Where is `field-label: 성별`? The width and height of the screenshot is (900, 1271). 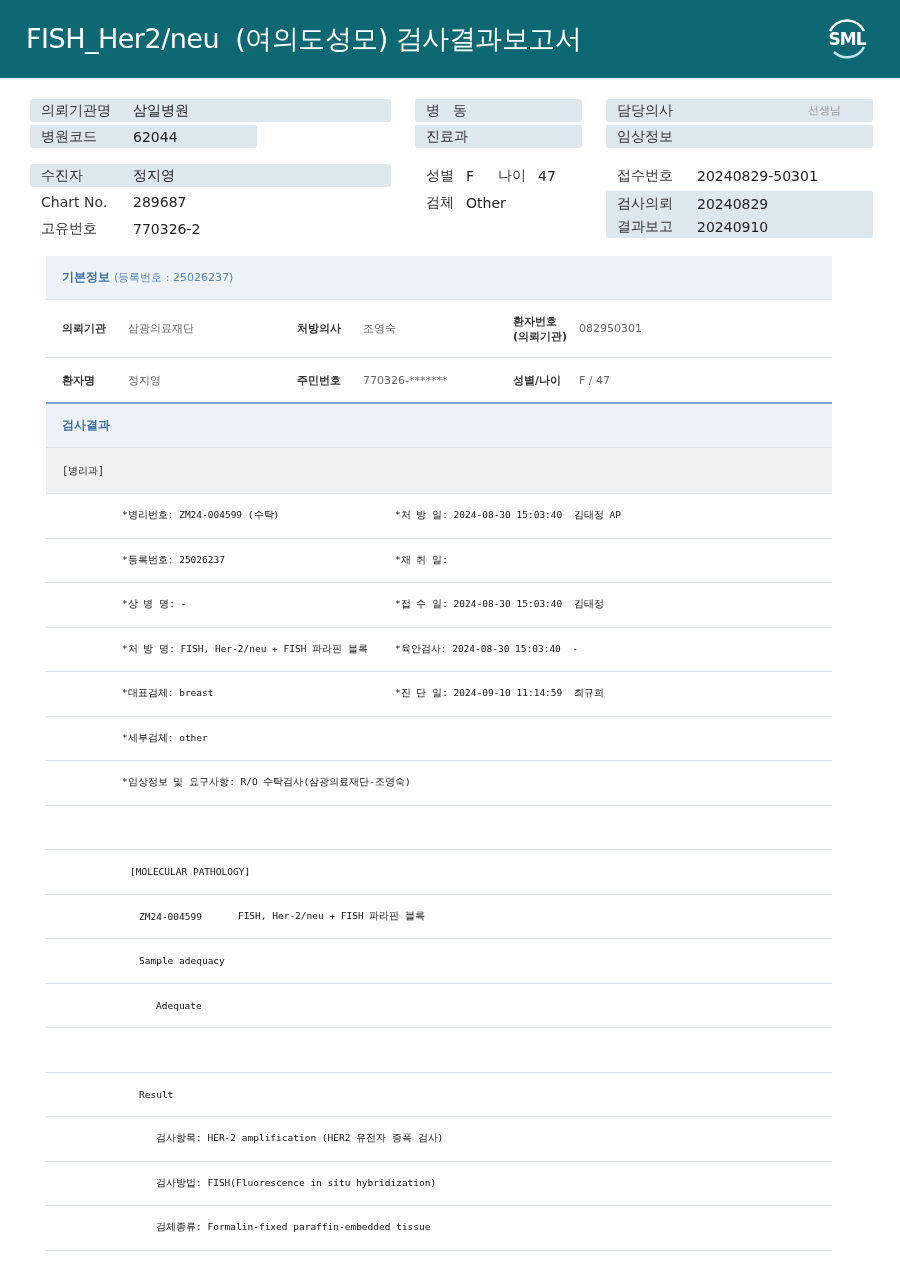
field-label: 성별 is located at coordinates (440, 176).